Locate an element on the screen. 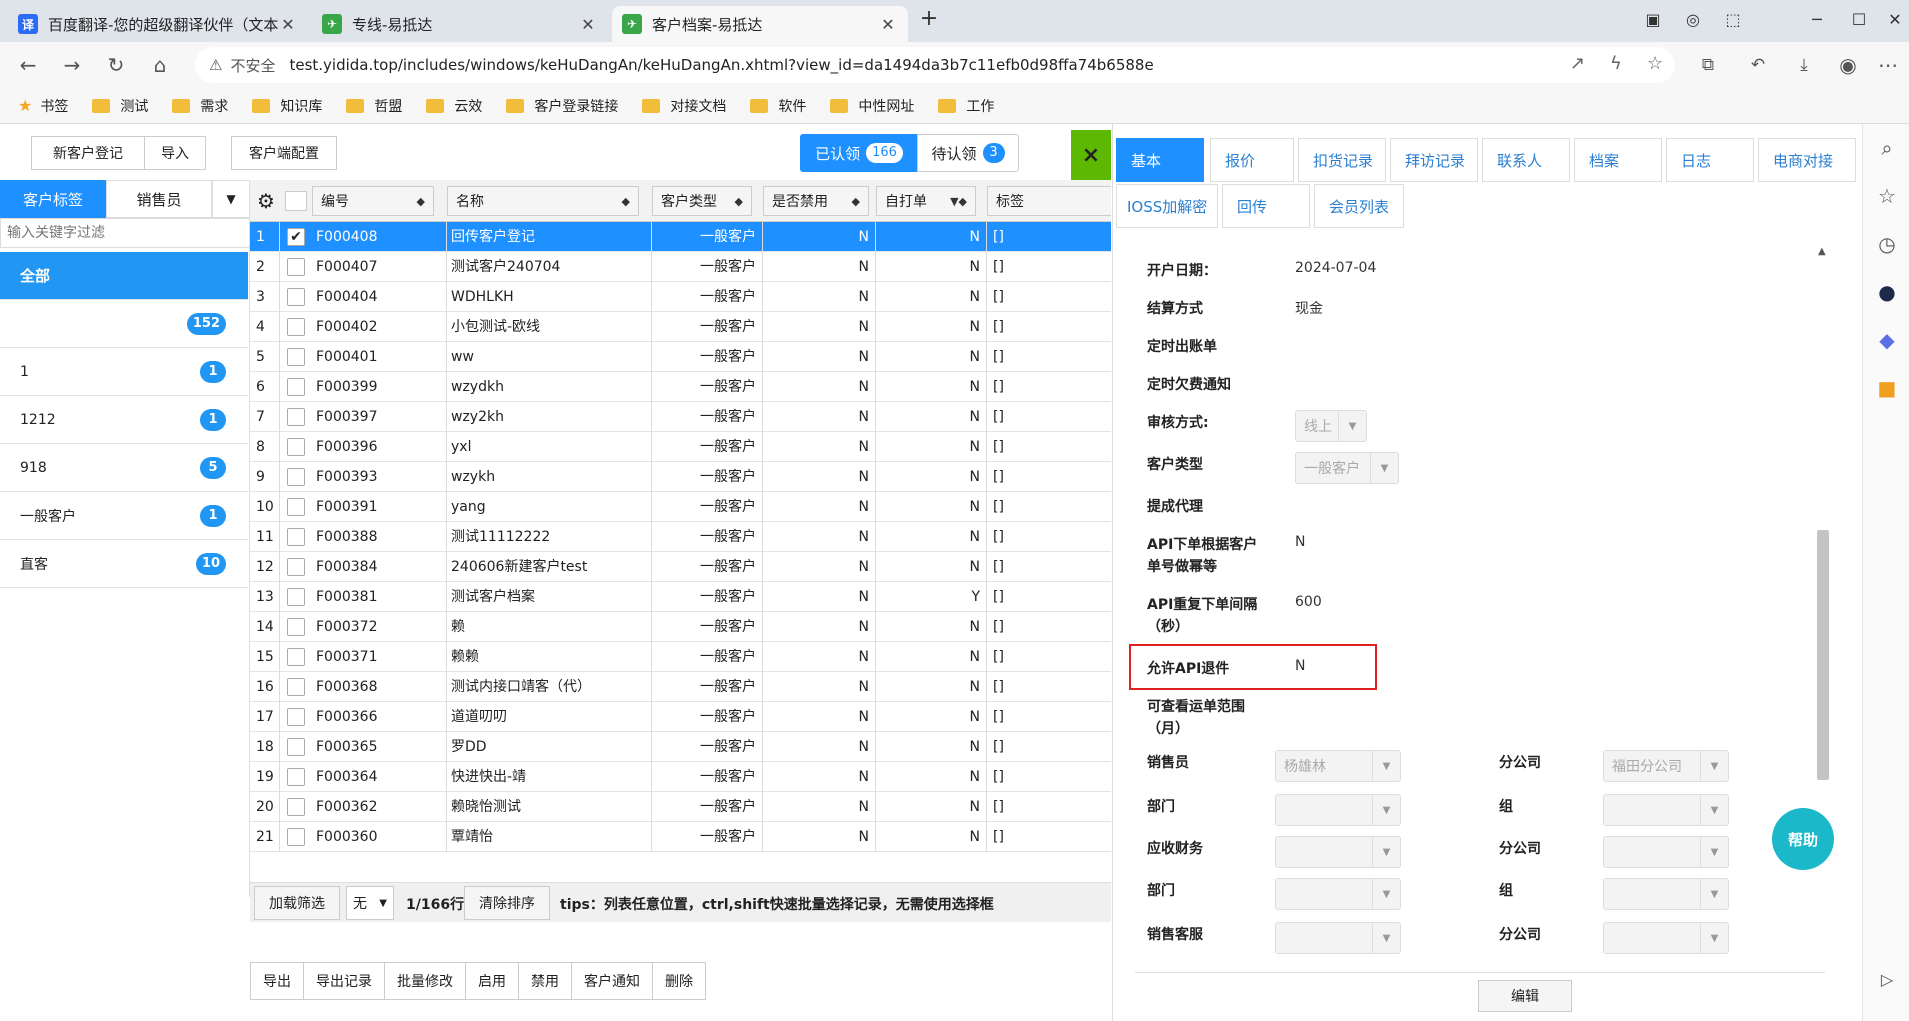 The image size is (1909, 1021). department-select-2: ▼ is located at coordinates (1338, 894).